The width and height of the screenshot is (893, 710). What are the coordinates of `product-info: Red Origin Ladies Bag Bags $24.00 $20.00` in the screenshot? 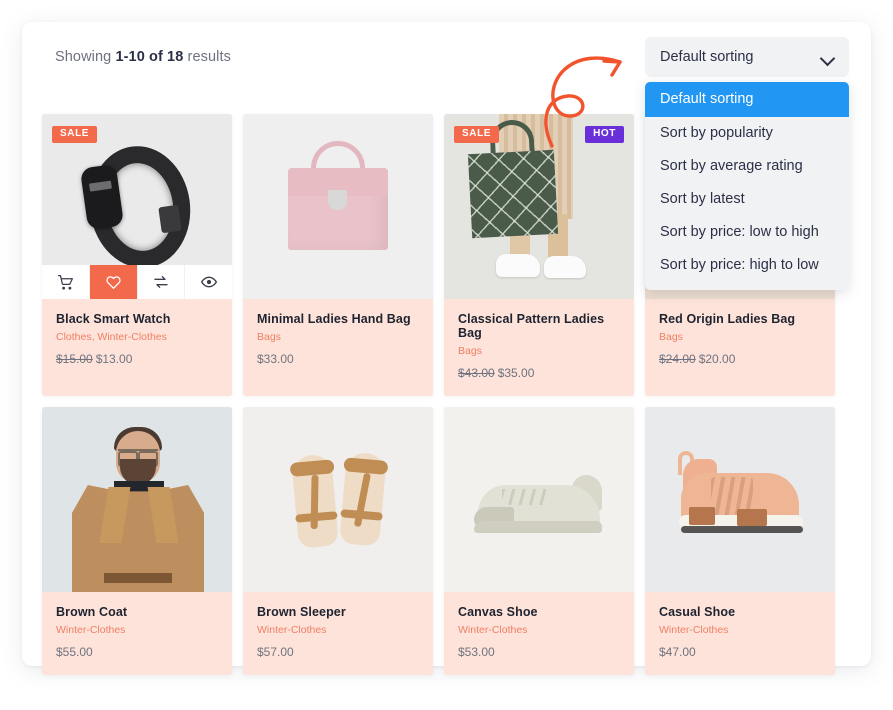 It's located at (740, 340).